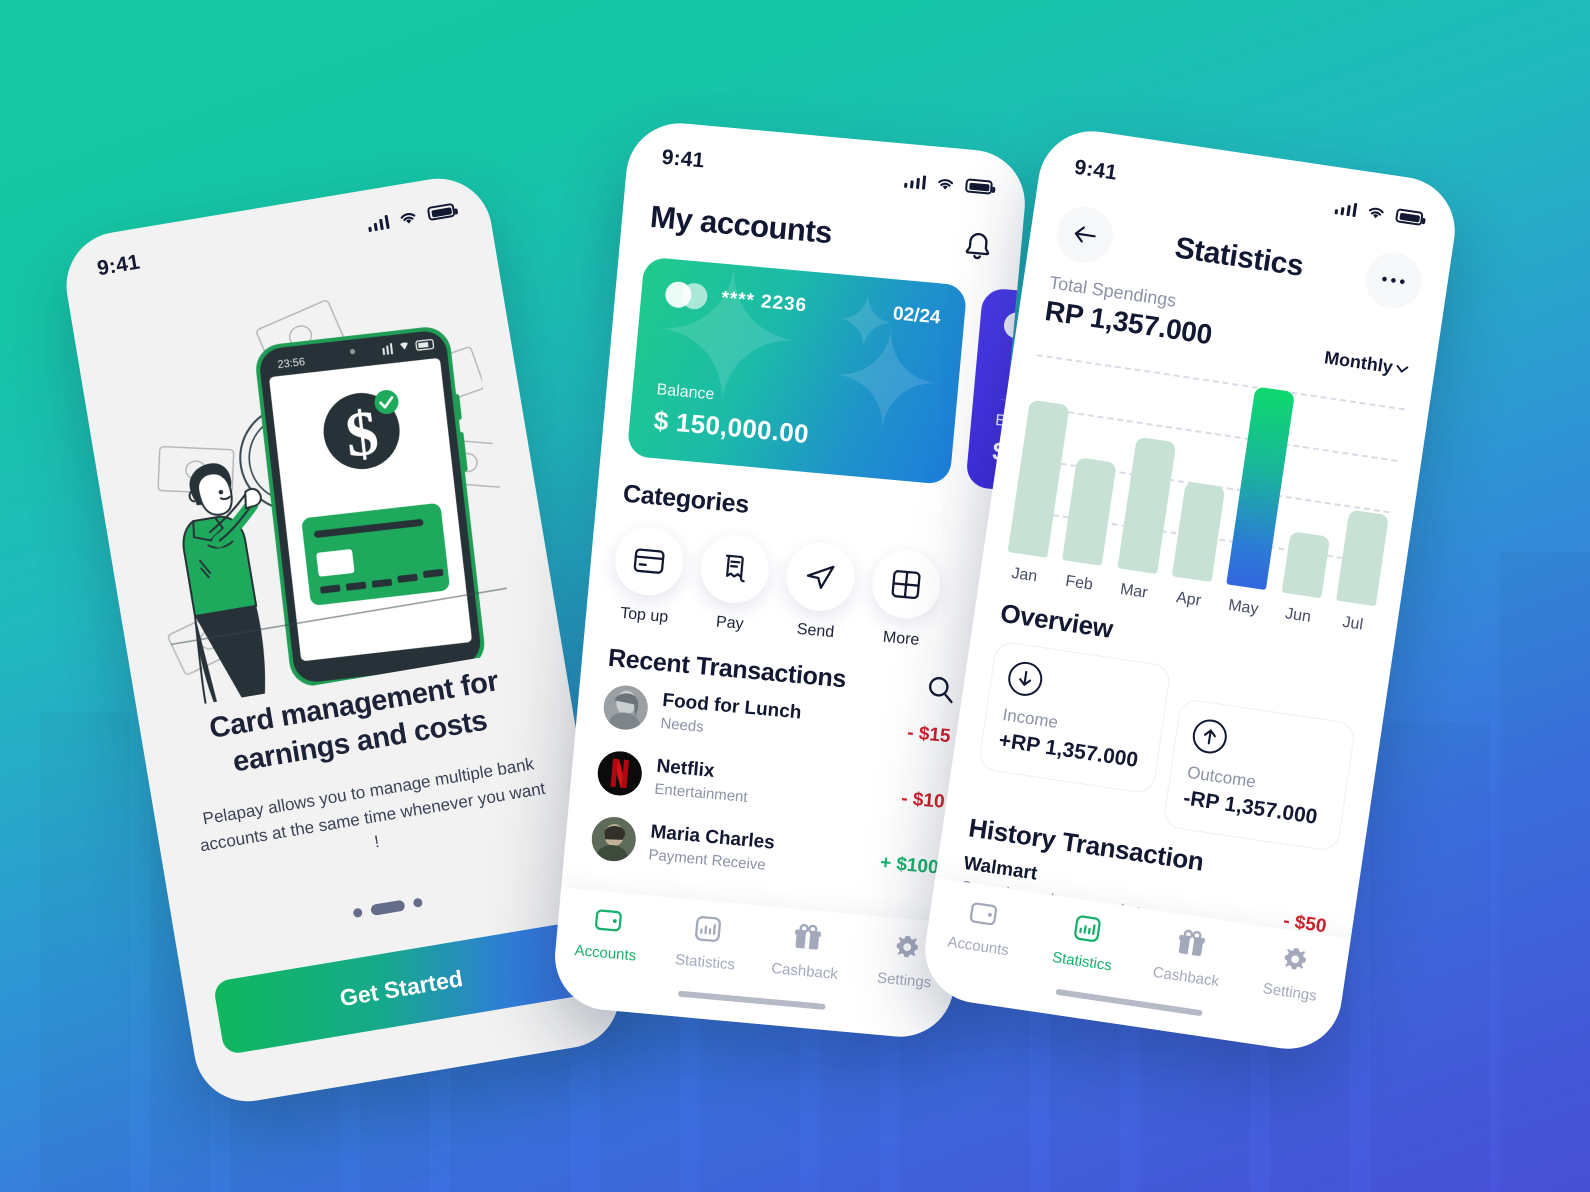 The height and width of the screenshot is (1192, 1590). What do you see at coordinates (401, 988) in the screenshot?
I see `get-started-button: Get Started` at bounding box center [401, 988].